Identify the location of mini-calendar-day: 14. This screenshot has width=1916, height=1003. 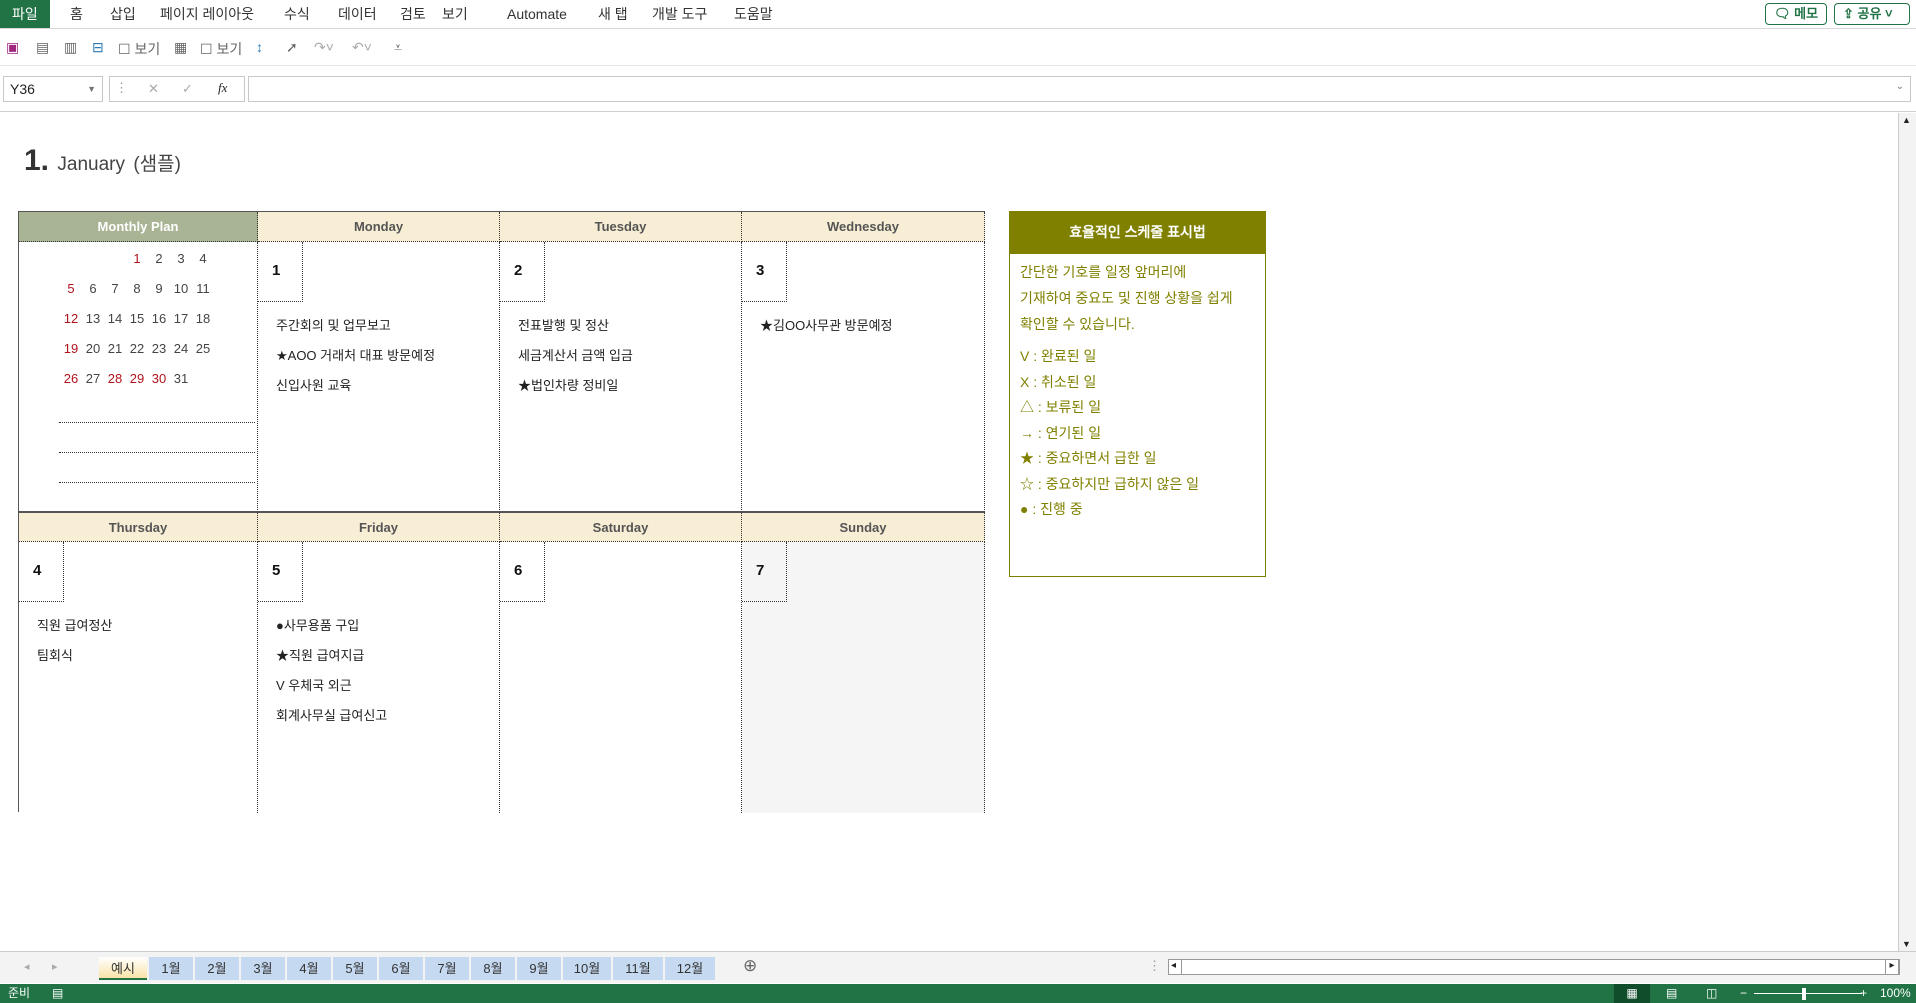
(115, 318).